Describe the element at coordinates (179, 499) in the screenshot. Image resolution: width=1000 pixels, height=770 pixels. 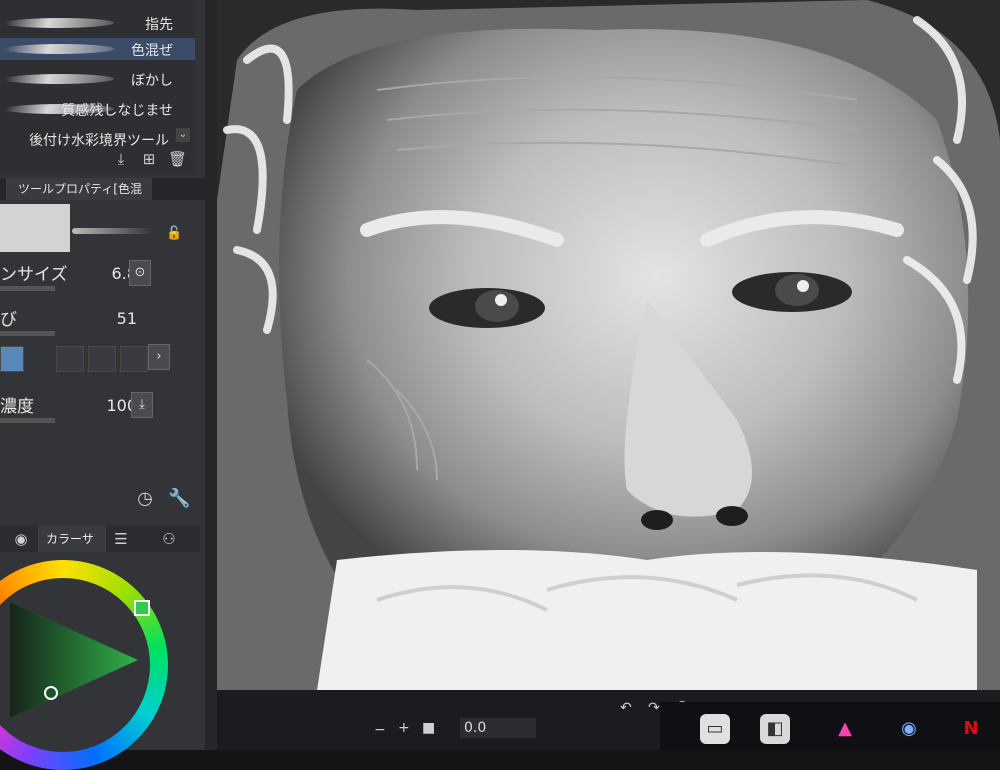
I see `wrench-icon: 🔧` at that location.